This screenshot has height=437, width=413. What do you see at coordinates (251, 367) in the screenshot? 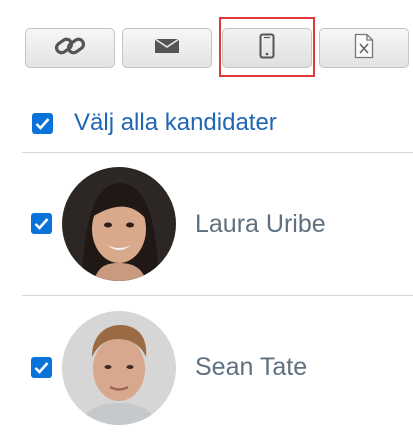
I see `candidate-name: Sean Tate` at bounding box center [251, 367].